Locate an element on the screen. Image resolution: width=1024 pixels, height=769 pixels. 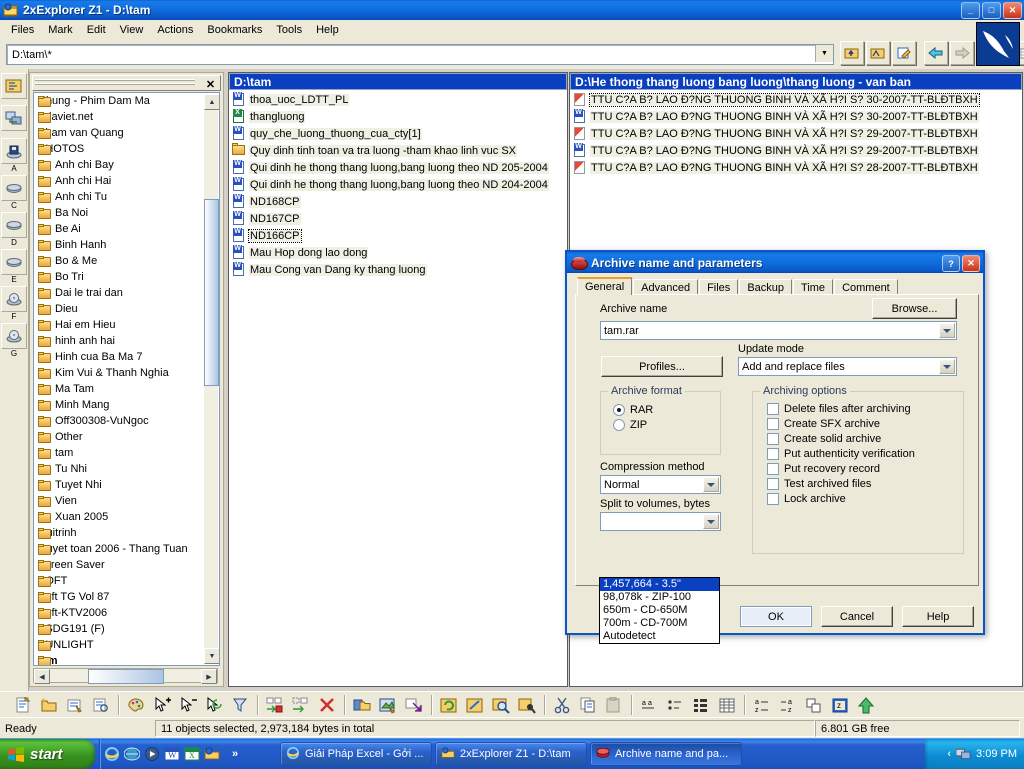
tree-item: Pham van Quang is located at coordinates (119, 133).